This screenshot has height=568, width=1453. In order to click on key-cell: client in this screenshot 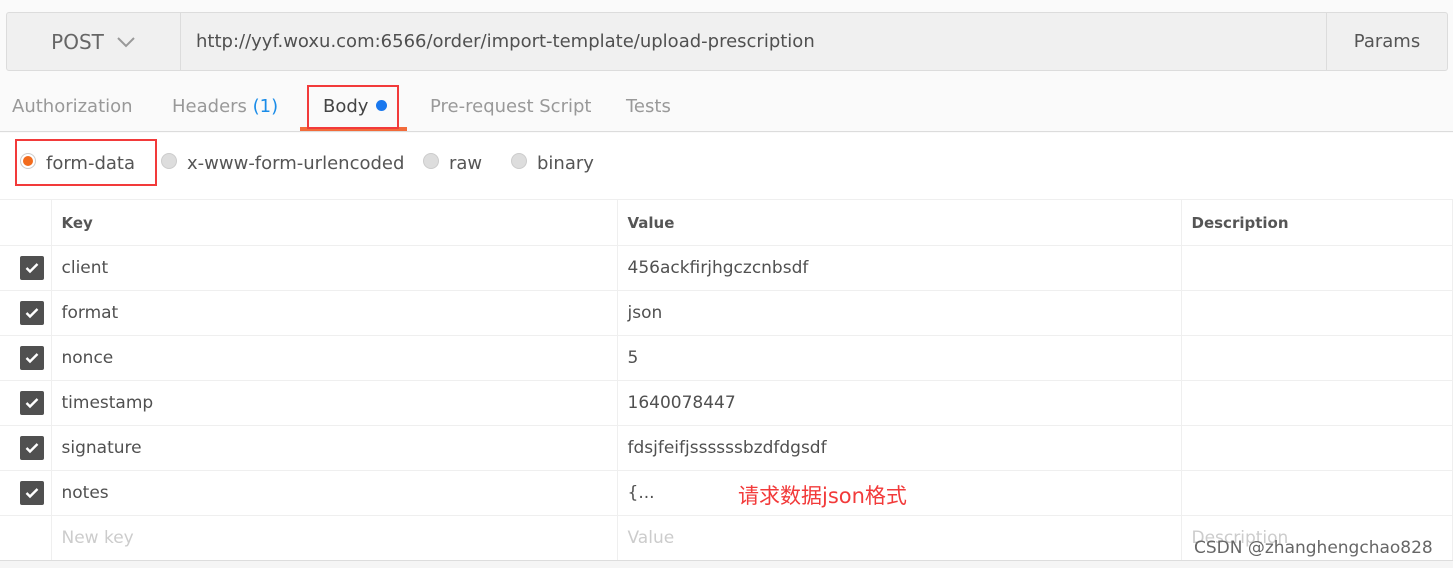, I will do `click(334, 268)`.